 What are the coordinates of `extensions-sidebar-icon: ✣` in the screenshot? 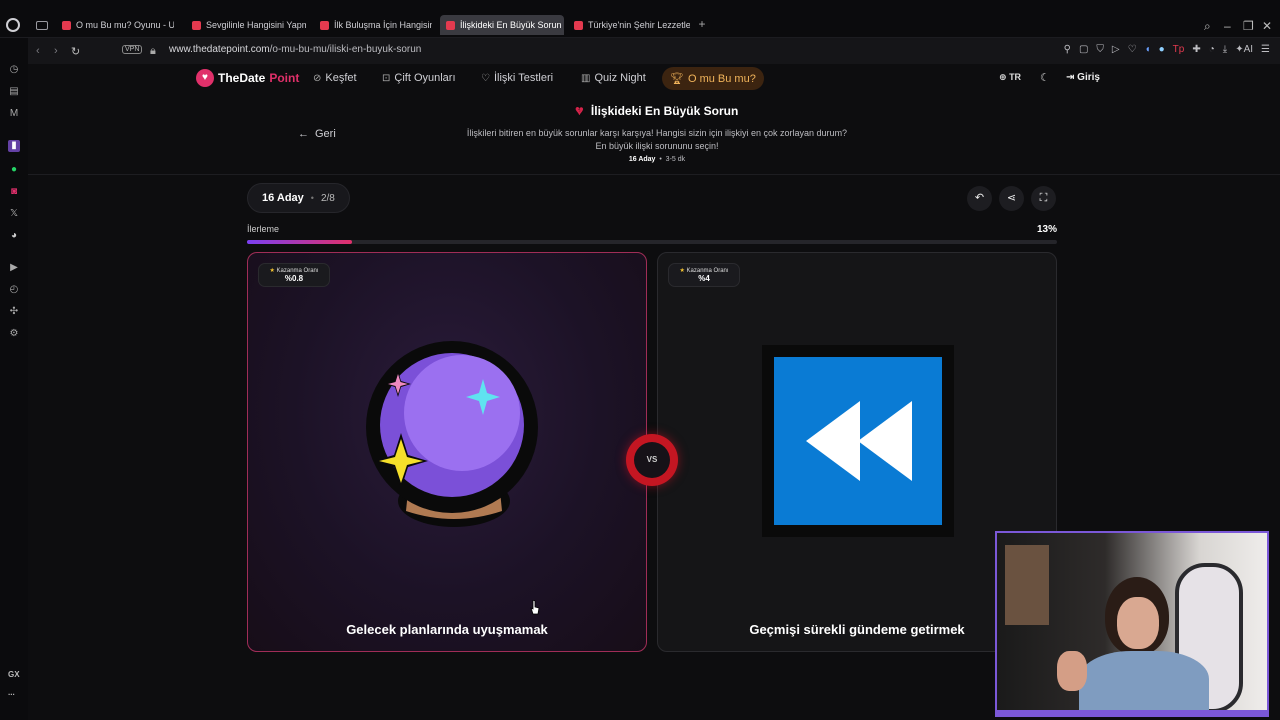 It's located at (14, 312).